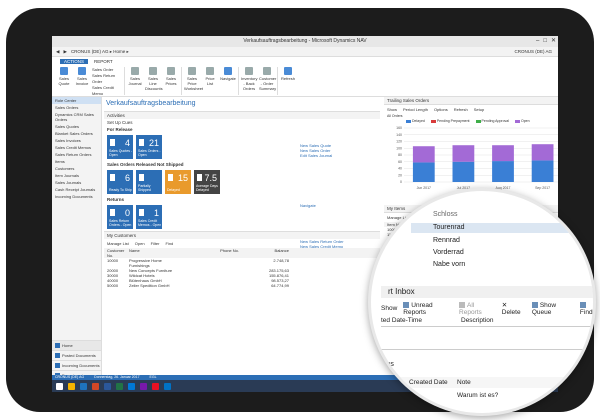 The image size is (600, 420). What do you see at coordinates (448, 252) in the screenshot?
I see `magnified-item-row: Vorderrad` at bounding box center [448, 252].